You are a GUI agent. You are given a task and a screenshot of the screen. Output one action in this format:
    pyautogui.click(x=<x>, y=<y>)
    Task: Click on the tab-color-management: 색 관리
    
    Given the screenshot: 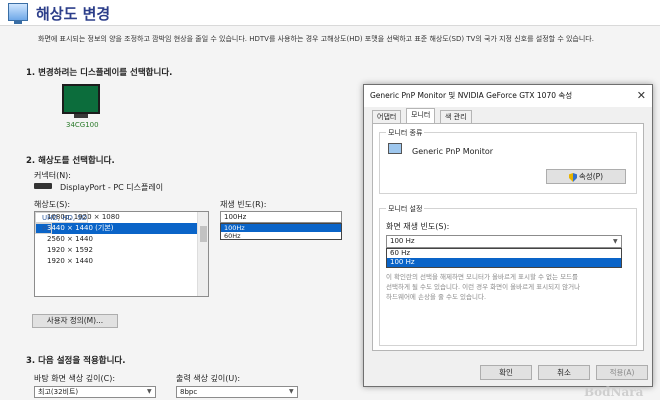 What is the action you would take?
    pyautogui.click(x=456, y=116)
    